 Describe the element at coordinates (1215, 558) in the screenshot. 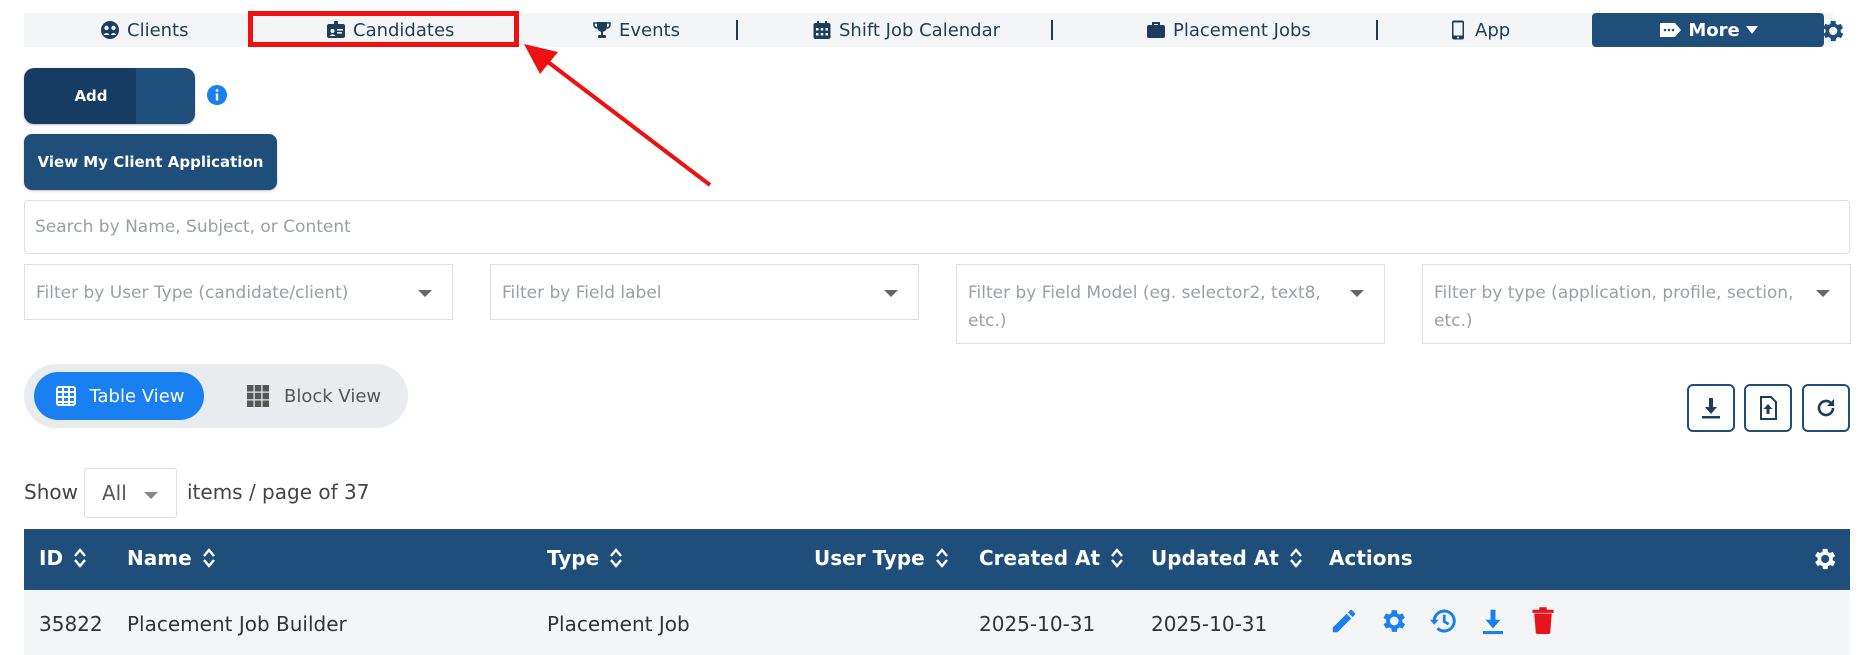

I see `column-header-label: Updated At` at that location.